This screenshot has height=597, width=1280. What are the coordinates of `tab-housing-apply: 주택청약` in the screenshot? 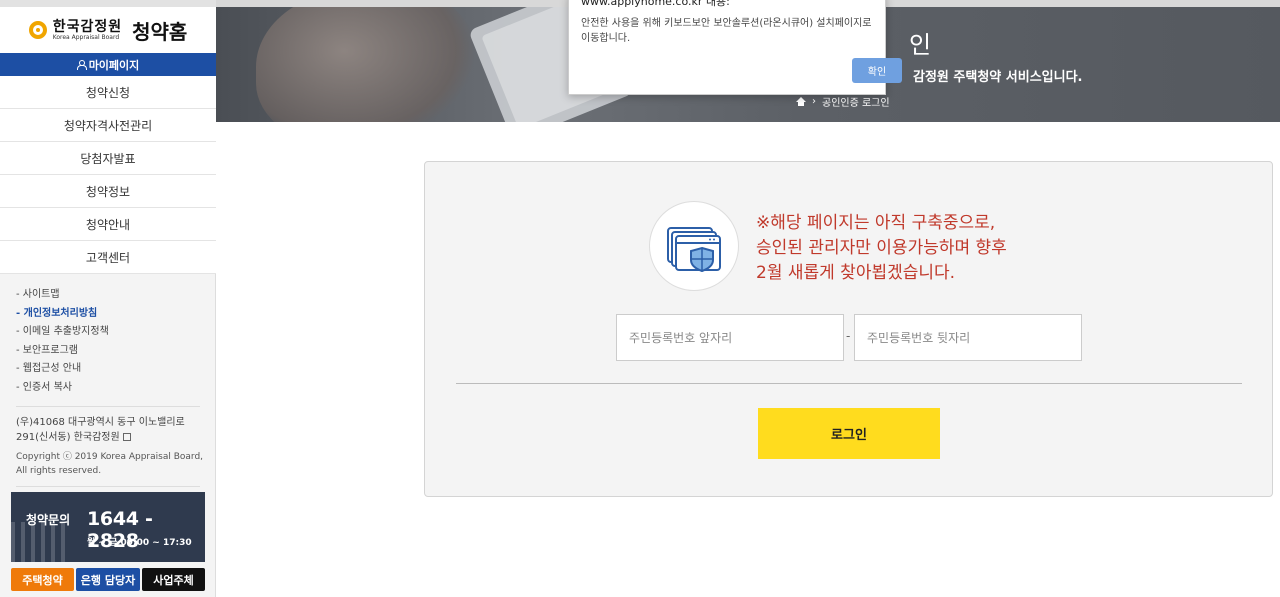 It's located at (42, 579).